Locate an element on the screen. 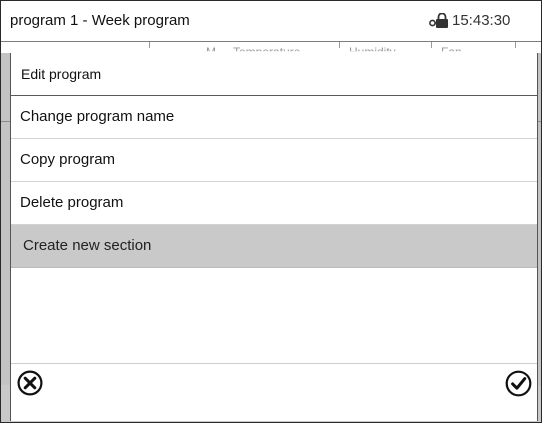 This screenshot has height=423, width=542. lock-key-icon is located at coordinates (439, 21).